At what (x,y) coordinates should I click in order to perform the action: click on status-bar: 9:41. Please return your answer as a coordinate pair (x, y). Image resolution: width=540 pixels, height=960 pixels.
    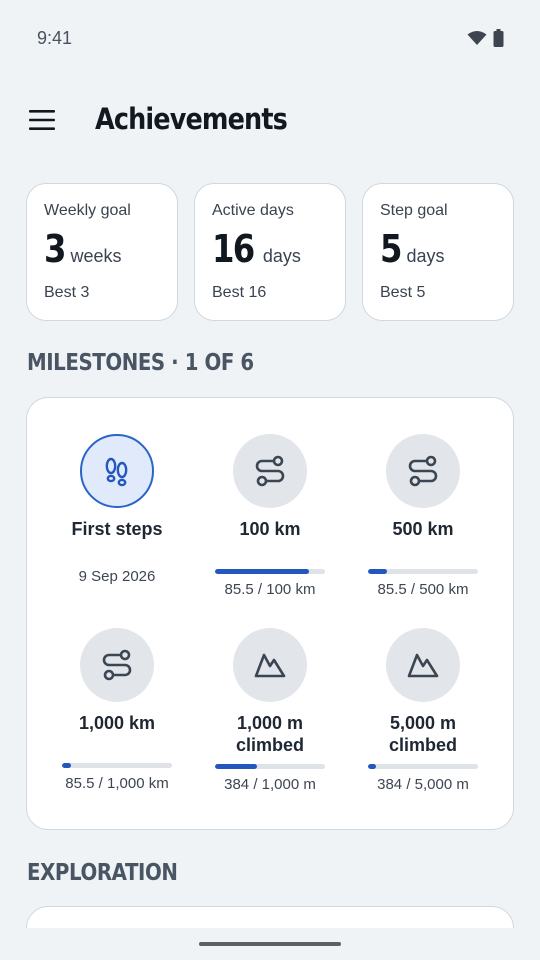
    Looking at the image, I should click on (270, 38).